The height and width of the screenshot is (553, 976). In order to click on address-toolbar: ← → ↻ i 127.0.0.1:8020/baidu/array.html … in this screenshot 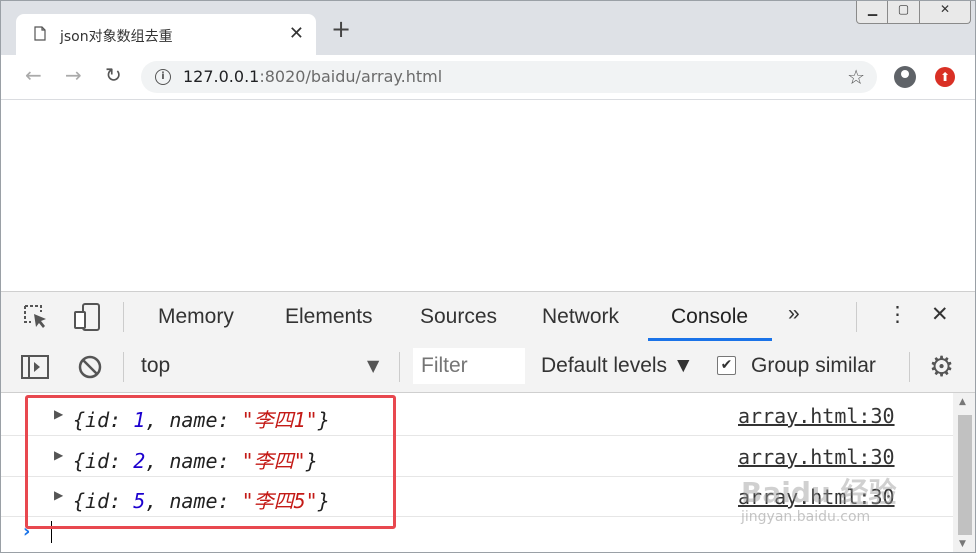, I will do `click(488, 77)`.